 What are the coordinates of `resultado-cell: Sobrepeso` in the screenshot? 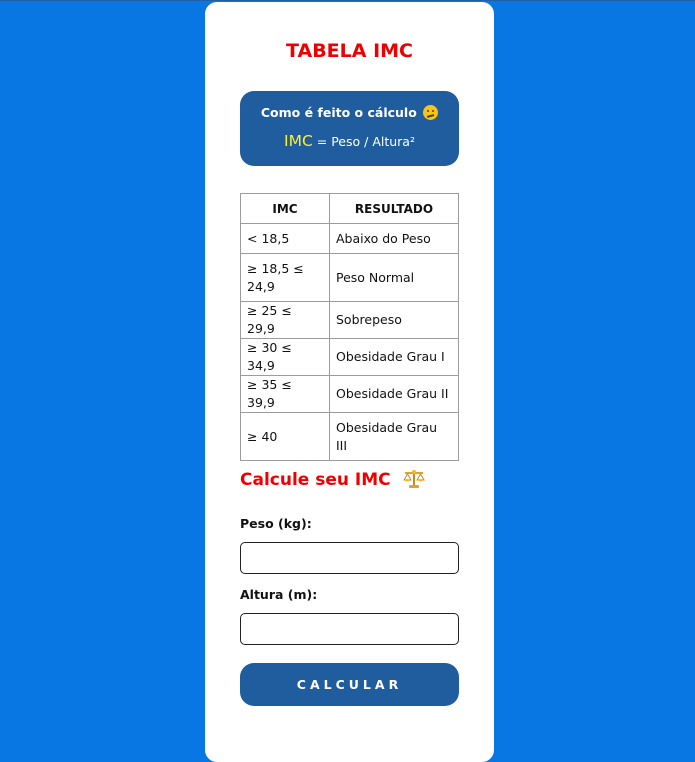 It's located at (394, 320).